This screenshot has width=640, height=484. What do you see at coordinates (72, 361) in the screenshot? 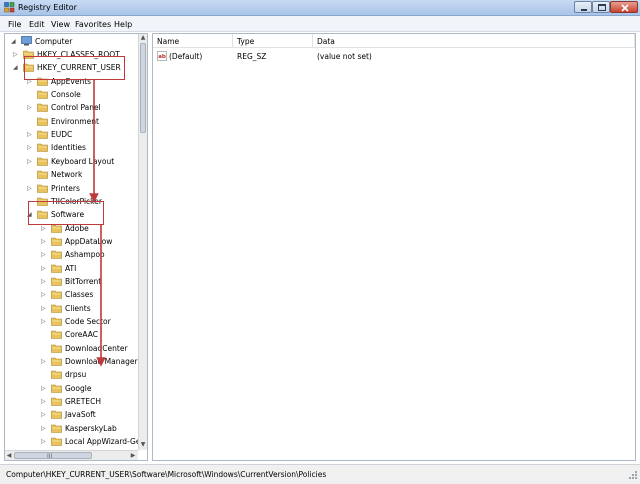
I see `tree-item: ▷ Download Manager` at bounding box center [72, 361].